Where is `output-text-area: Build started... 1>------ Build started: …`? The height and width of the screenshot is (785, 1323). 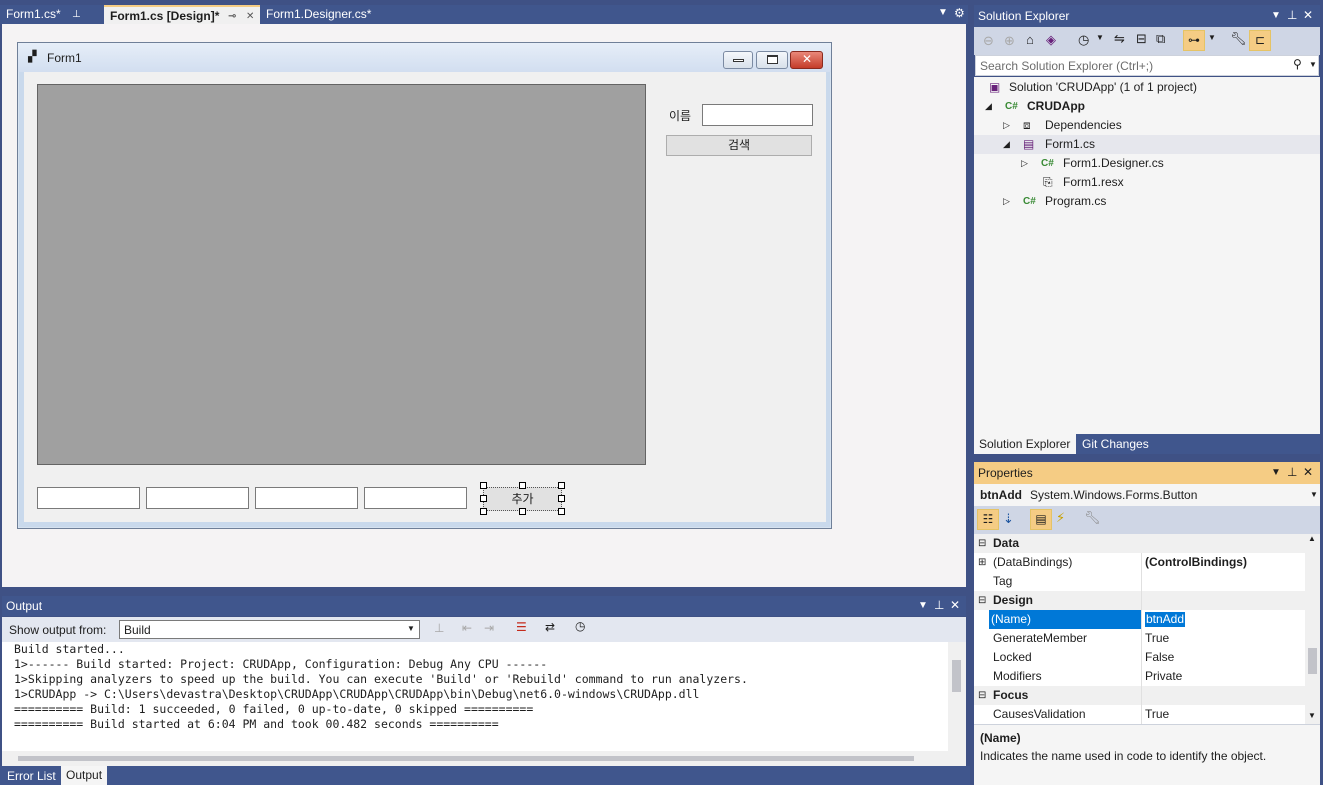
output-text-area: Build started... 1>------ Build started: … is located at coordinates (475, 696).